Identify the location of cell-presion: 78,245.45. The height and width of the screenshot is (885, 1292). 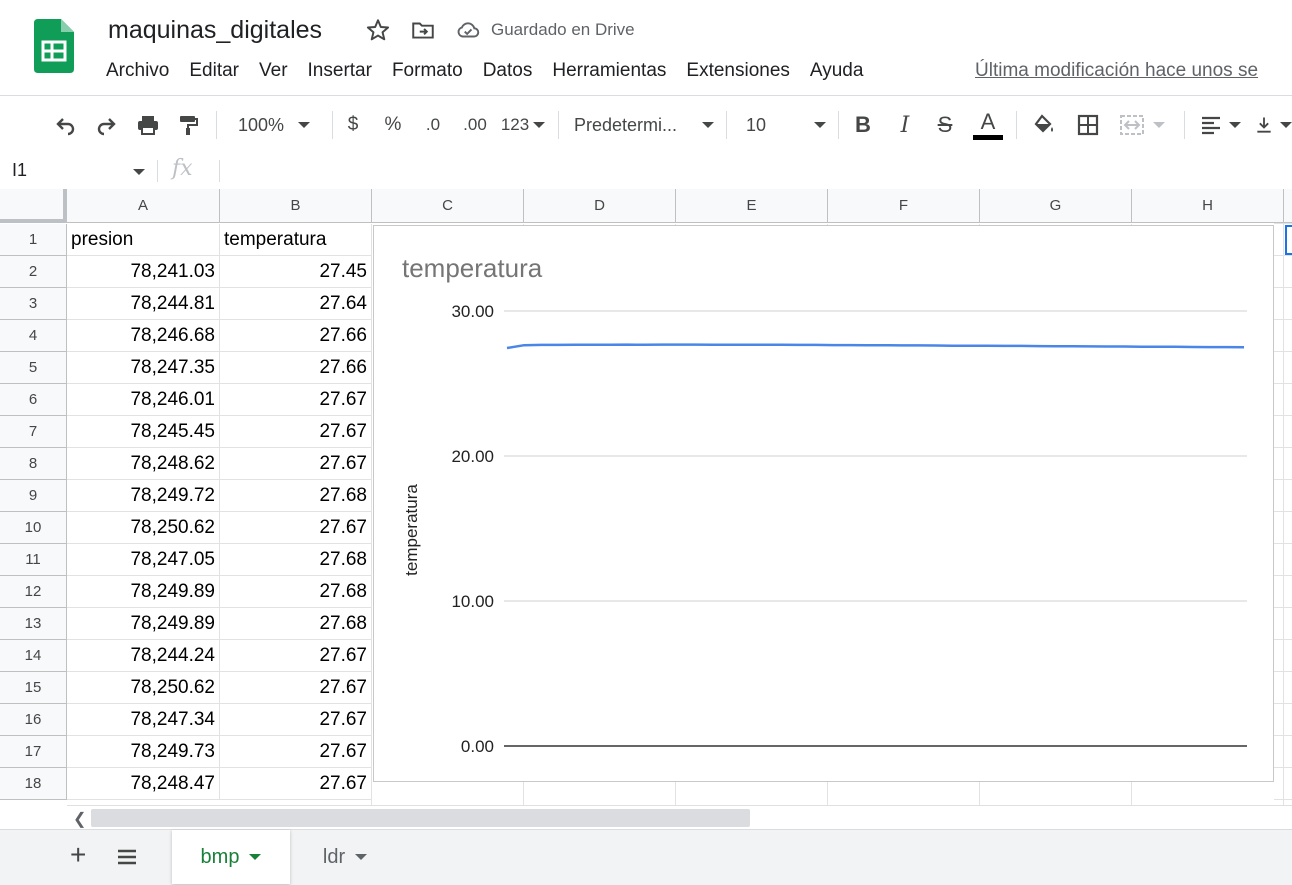
(143, 432).